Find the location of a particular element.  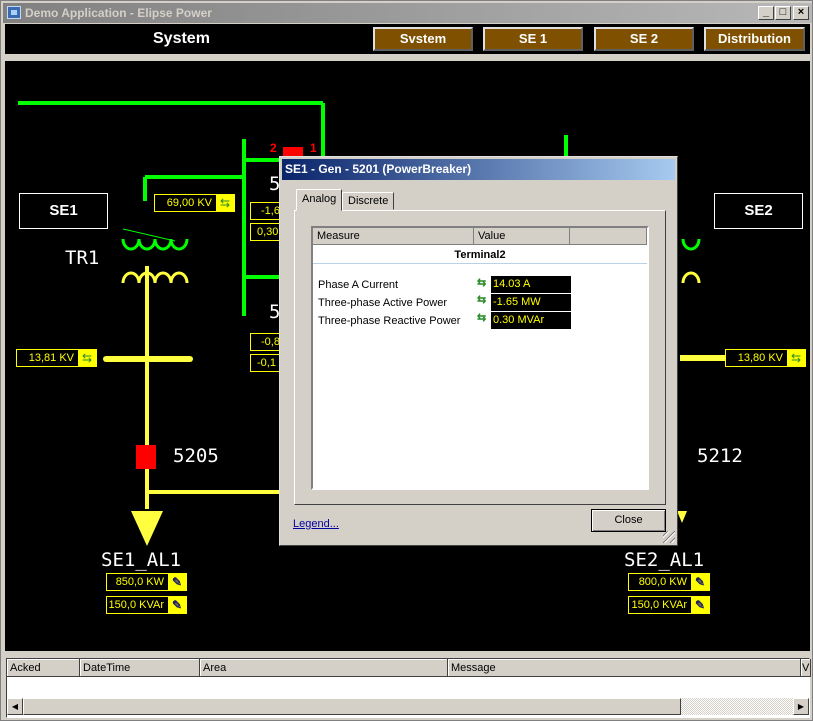

measure-value: 69,00 KV is located at coordinates (189, 203).